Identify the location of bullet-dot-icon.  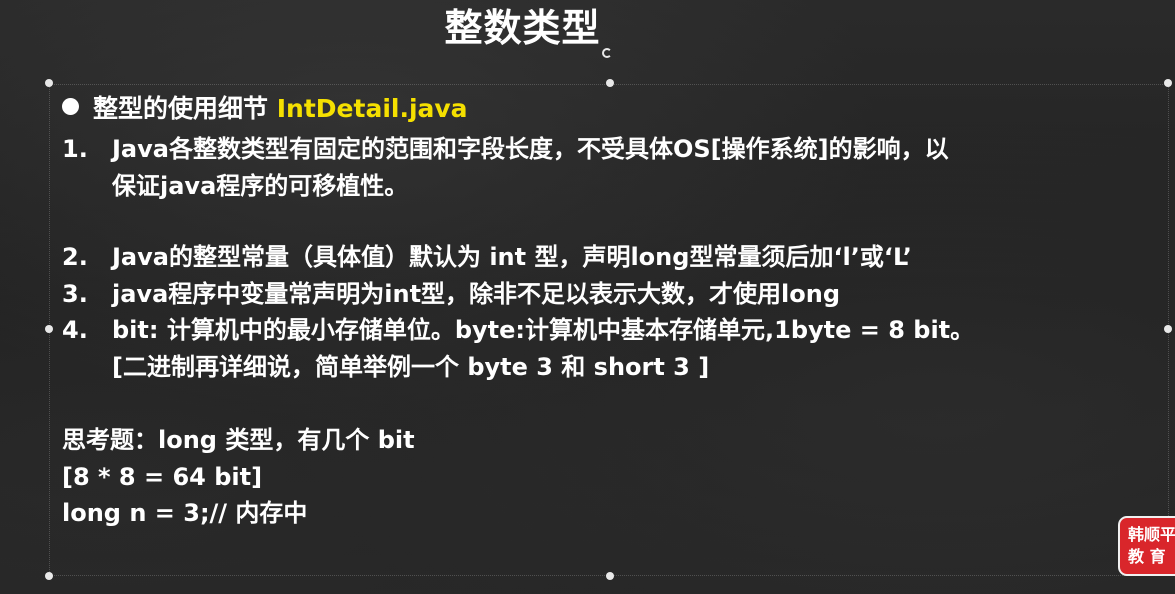
(70, 106).